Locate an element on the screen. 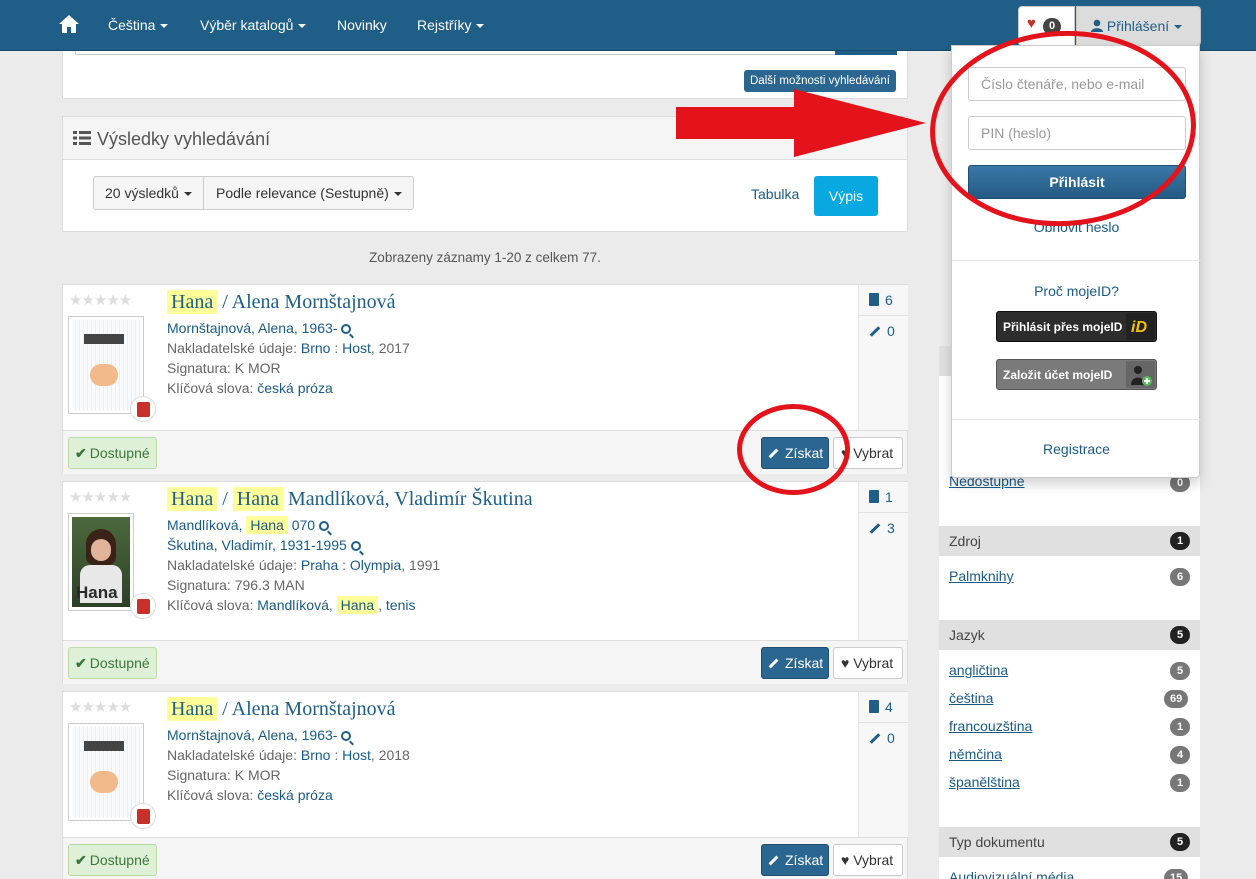 This screenshot has width=1256, height=879. copies-count: 4 is located at coordinates (881, 707).